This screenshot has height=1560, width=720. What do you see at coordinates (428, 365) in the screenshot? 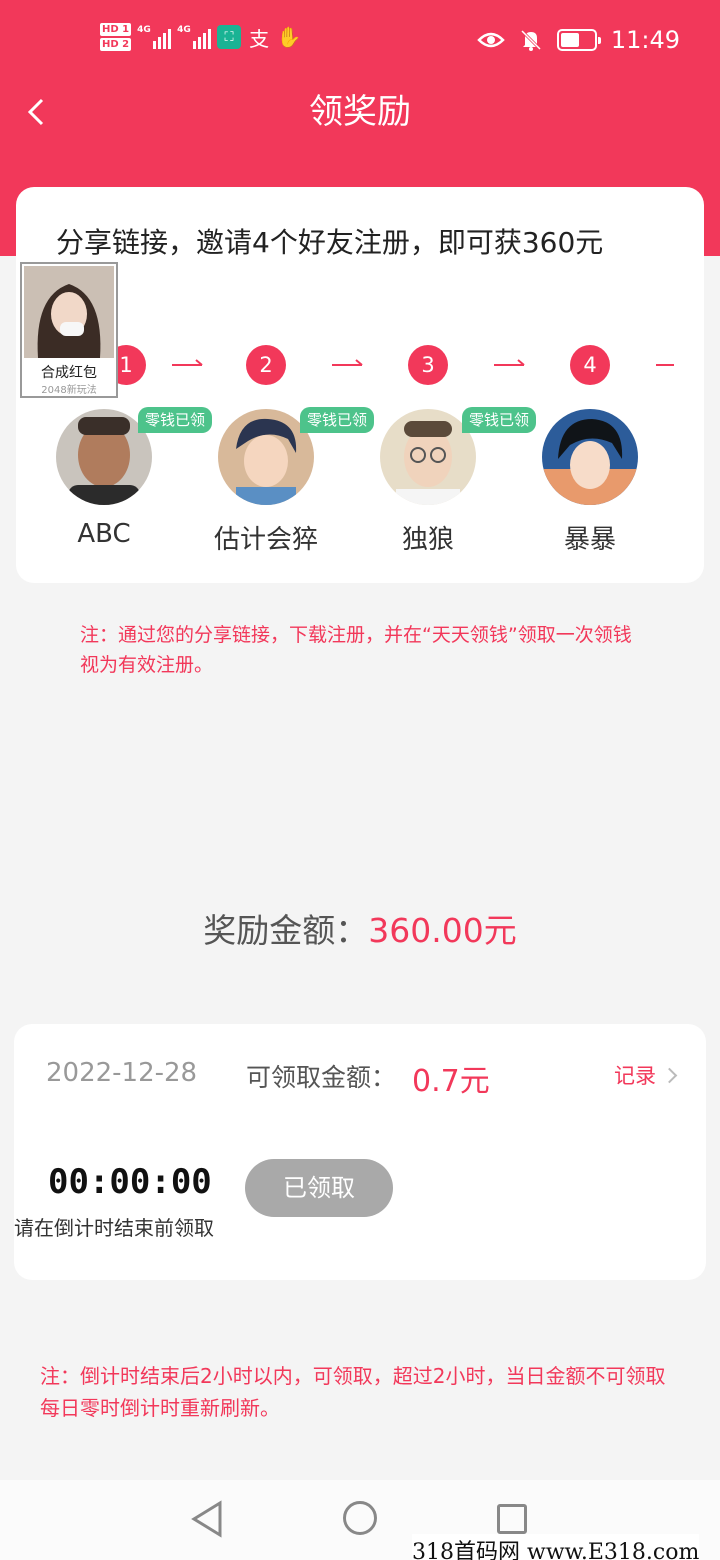
I see `step-3: 3` at bounding box center [428, 365].